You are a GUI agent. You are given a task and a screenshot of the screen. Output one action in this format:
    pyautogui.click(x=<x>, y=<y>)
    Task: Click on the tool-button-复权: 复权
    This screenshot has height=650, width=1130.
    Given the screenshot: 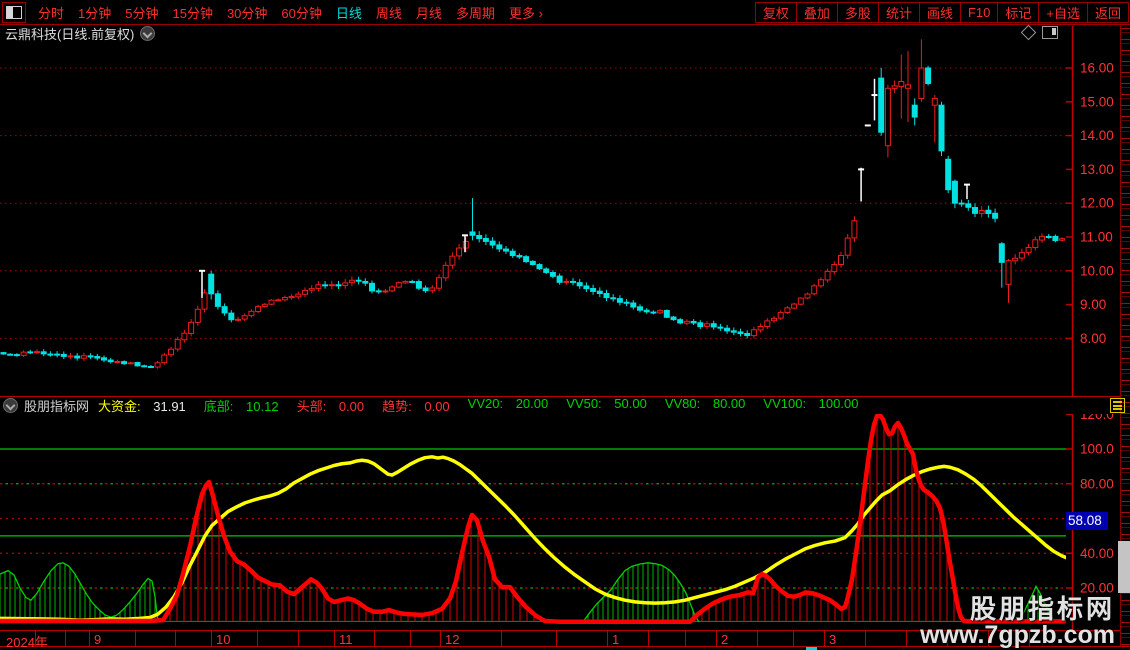 What is the action you would take?
    pyautogui.click(x=775, y=12)
    